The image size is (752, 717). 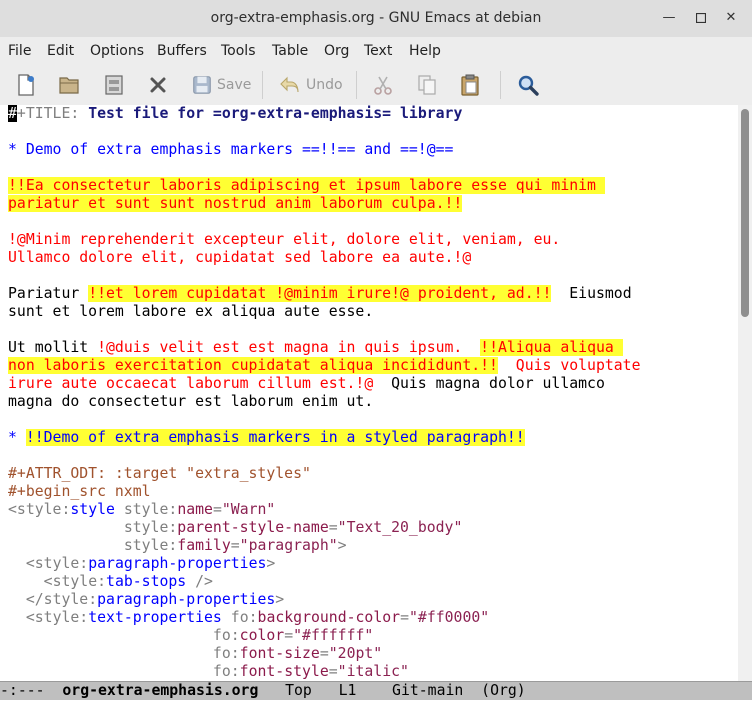 What do you see at coordinates (117, 51) in the screenshot?
I see `menu-options: Options` at bounding box center [117, 51].